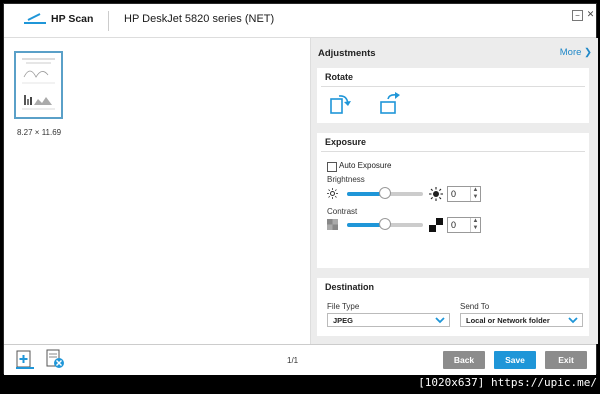  I want to click on page-size-label: 8.27 × 11.69, so click(39, 132).